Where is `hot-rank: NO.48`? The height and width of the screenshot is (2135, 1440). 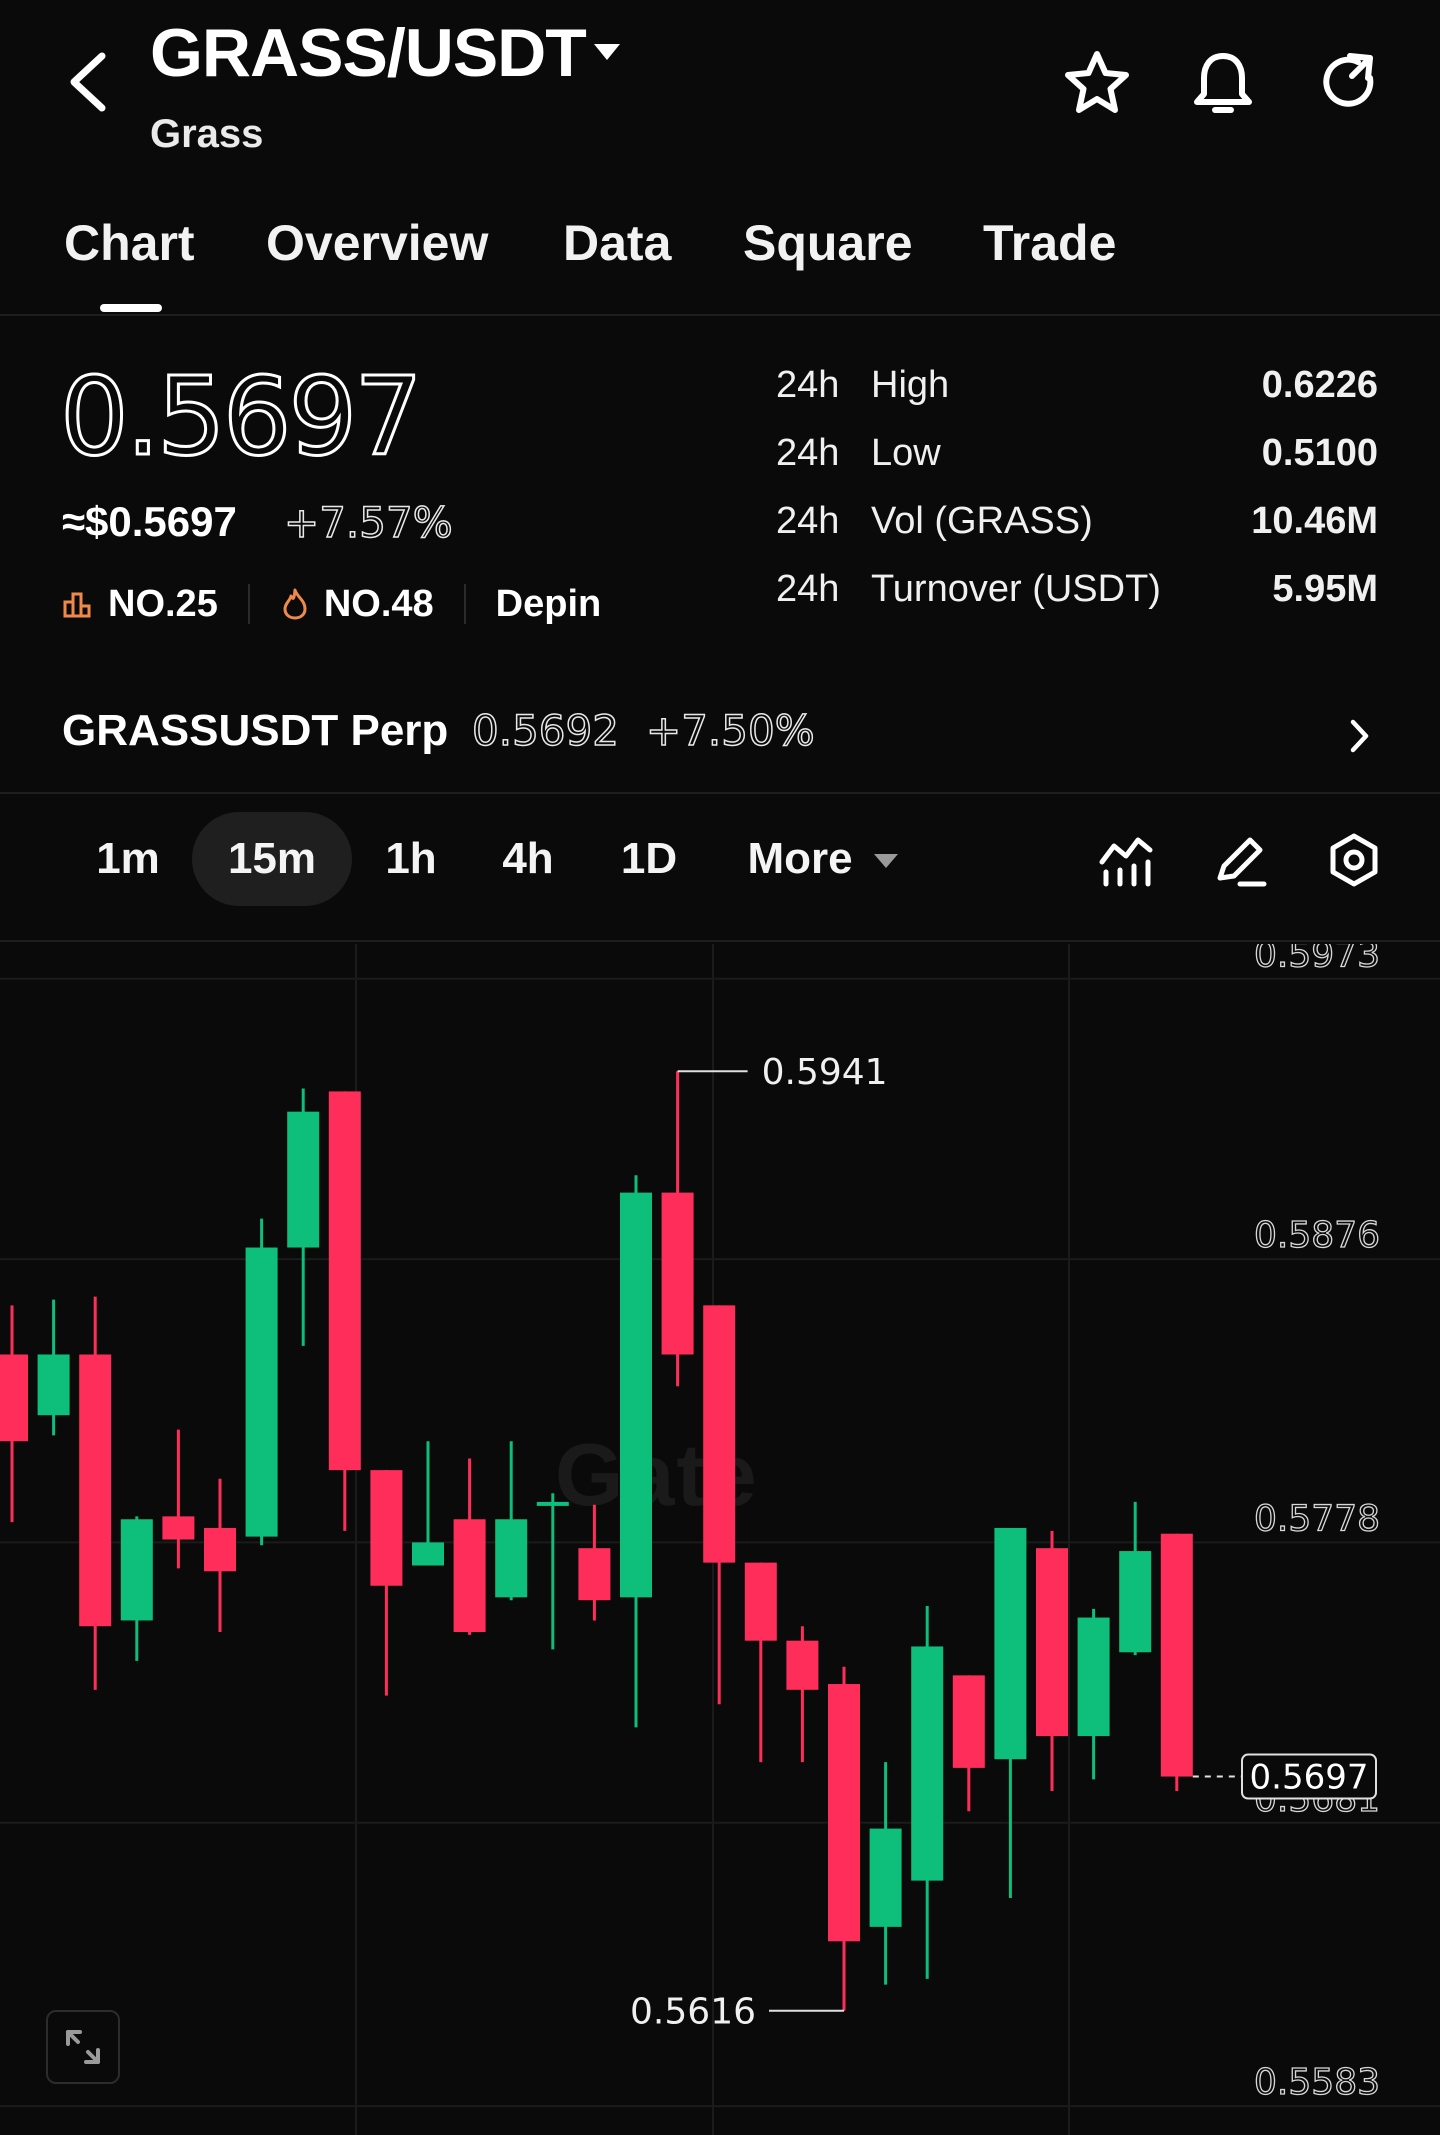 hot-rank: NO.48 is located at coordinates (357, 604).